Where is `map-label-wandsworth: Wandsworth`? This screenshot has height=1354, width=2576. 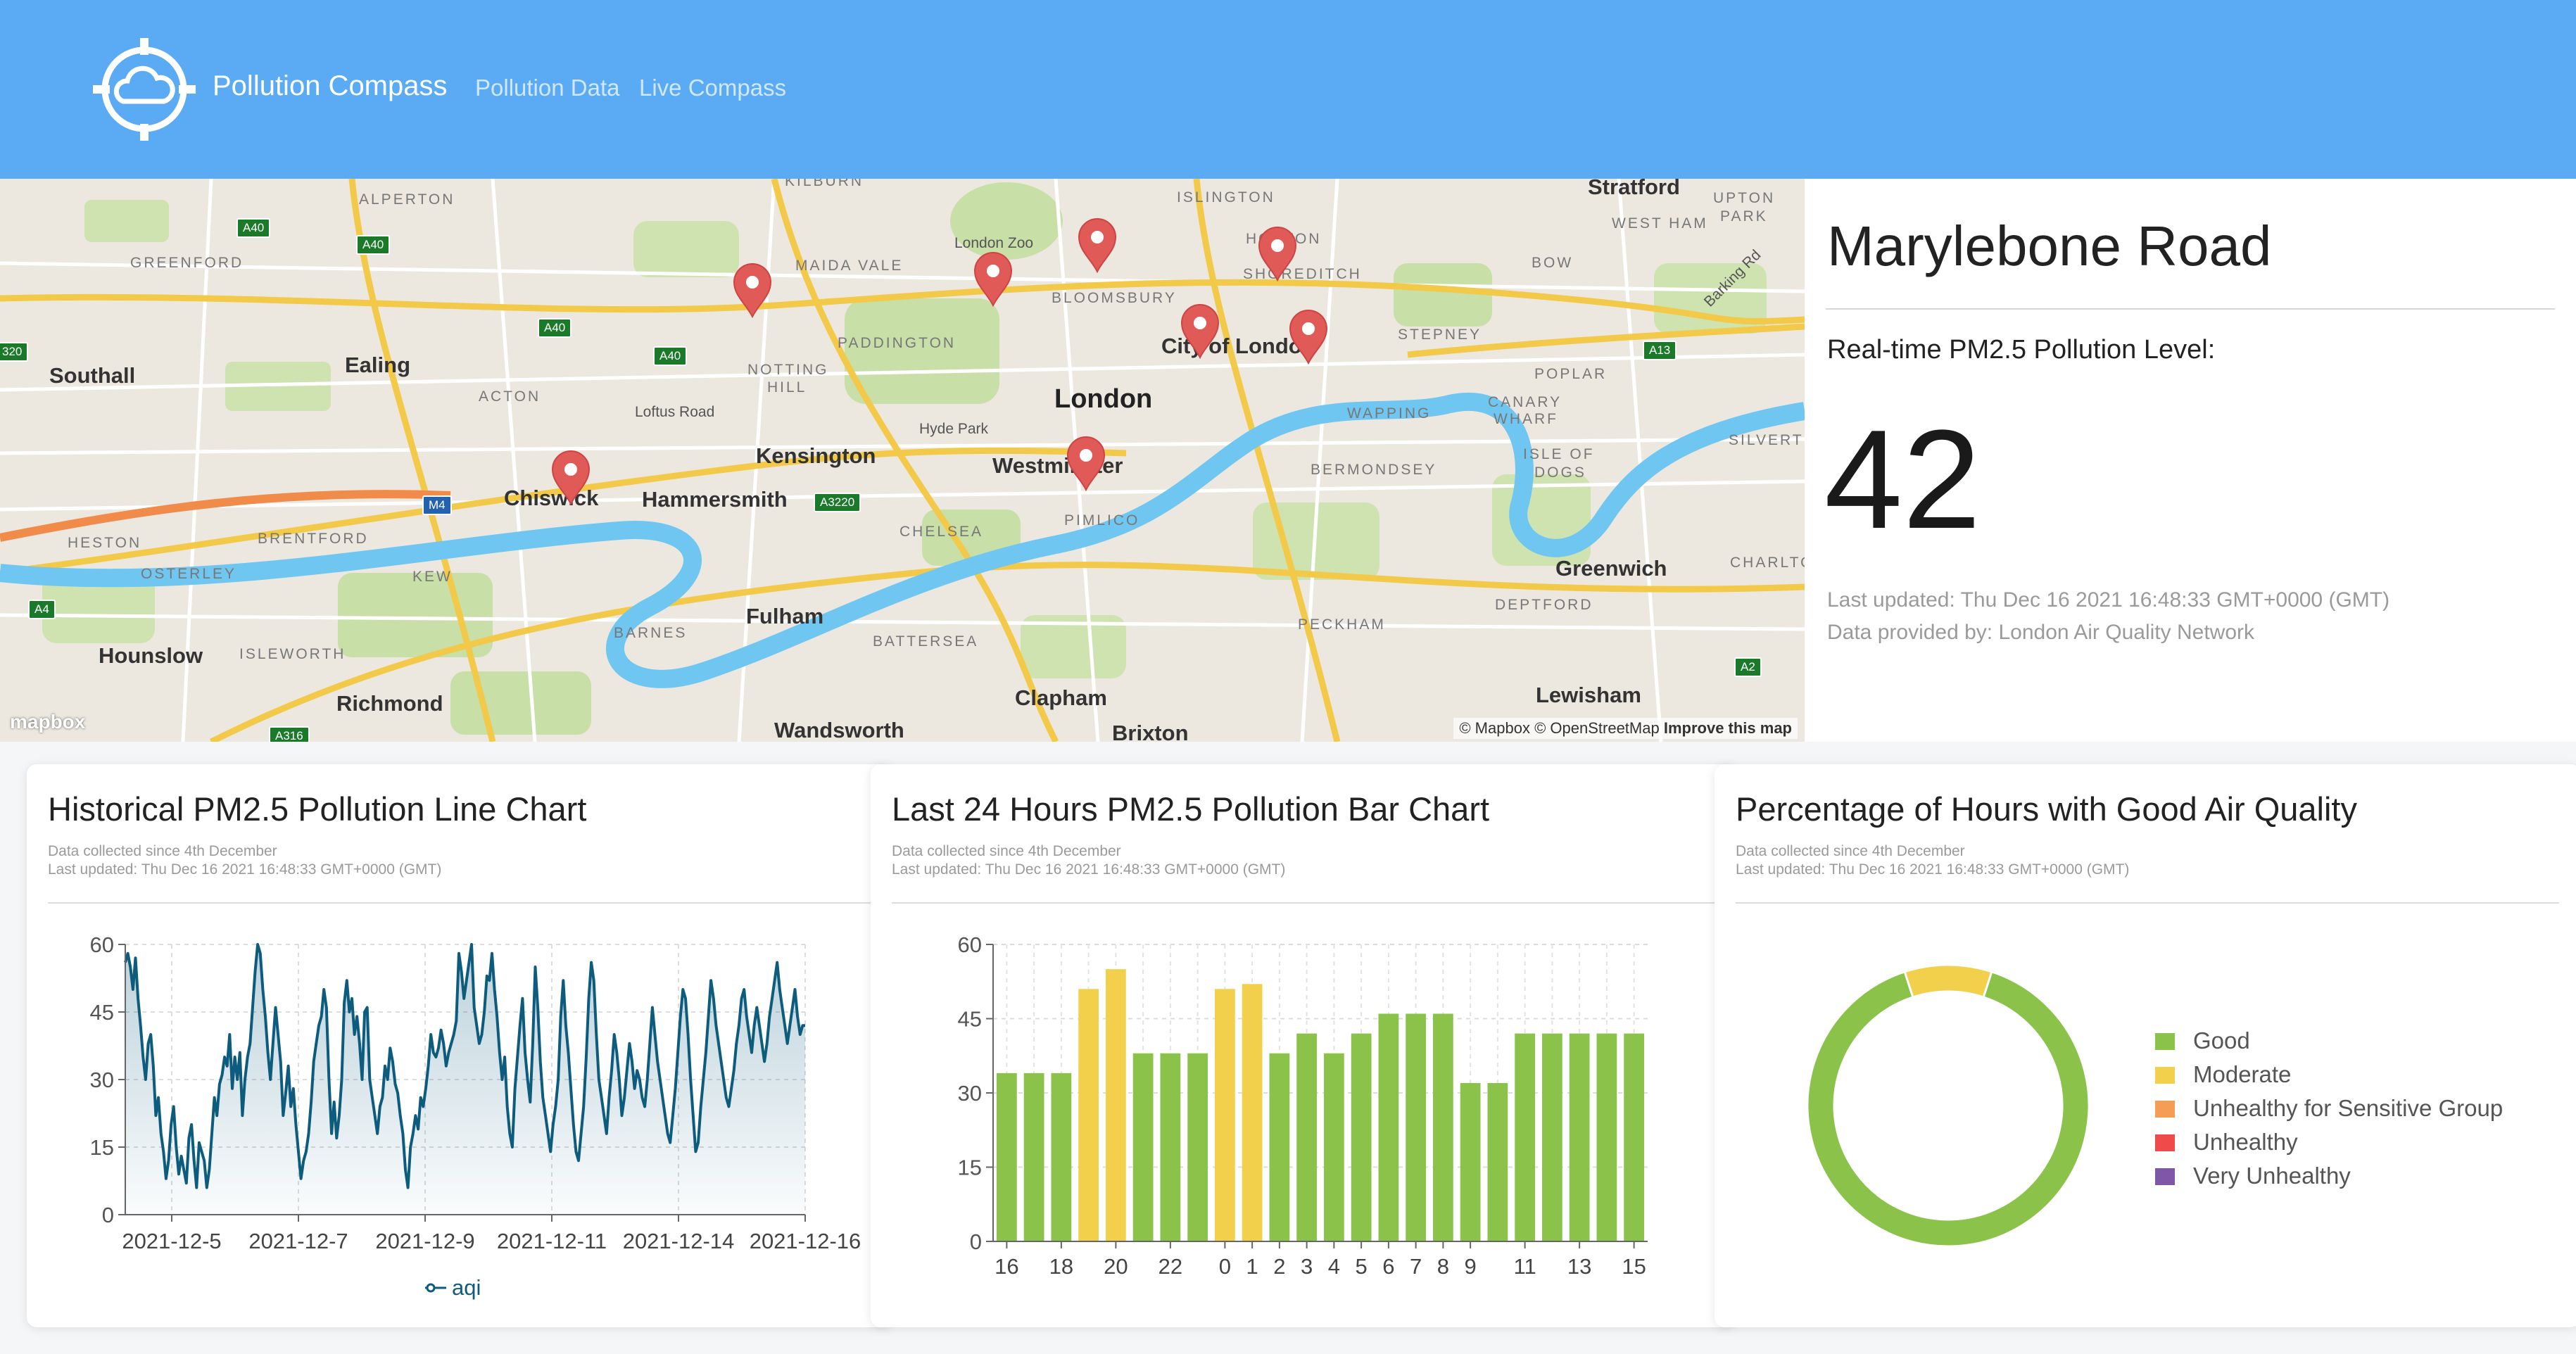
map-label-wandsworth: Wandsworth is located at coordinates (839, 730).